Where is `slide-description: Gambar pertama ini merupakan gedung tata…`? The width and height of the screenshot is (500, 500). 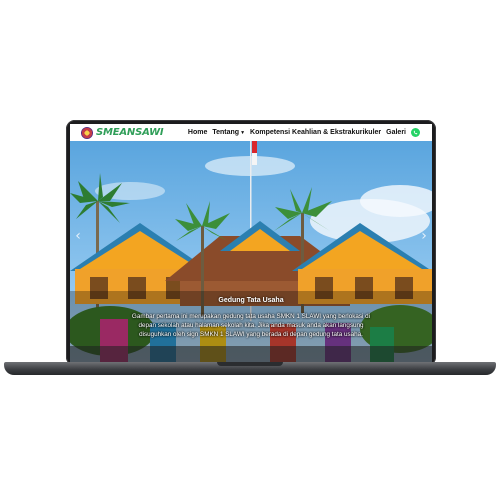 slide-description: Gambar pertama ini merupakan gedung tata… is located at coordinates (251, 325).